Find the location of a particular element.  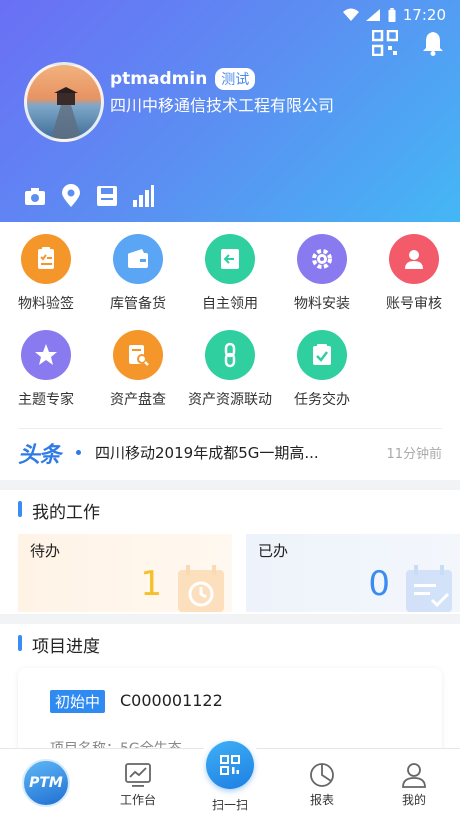

feature-stock-prep: 库管备货 is located at coordinates (138, 273).